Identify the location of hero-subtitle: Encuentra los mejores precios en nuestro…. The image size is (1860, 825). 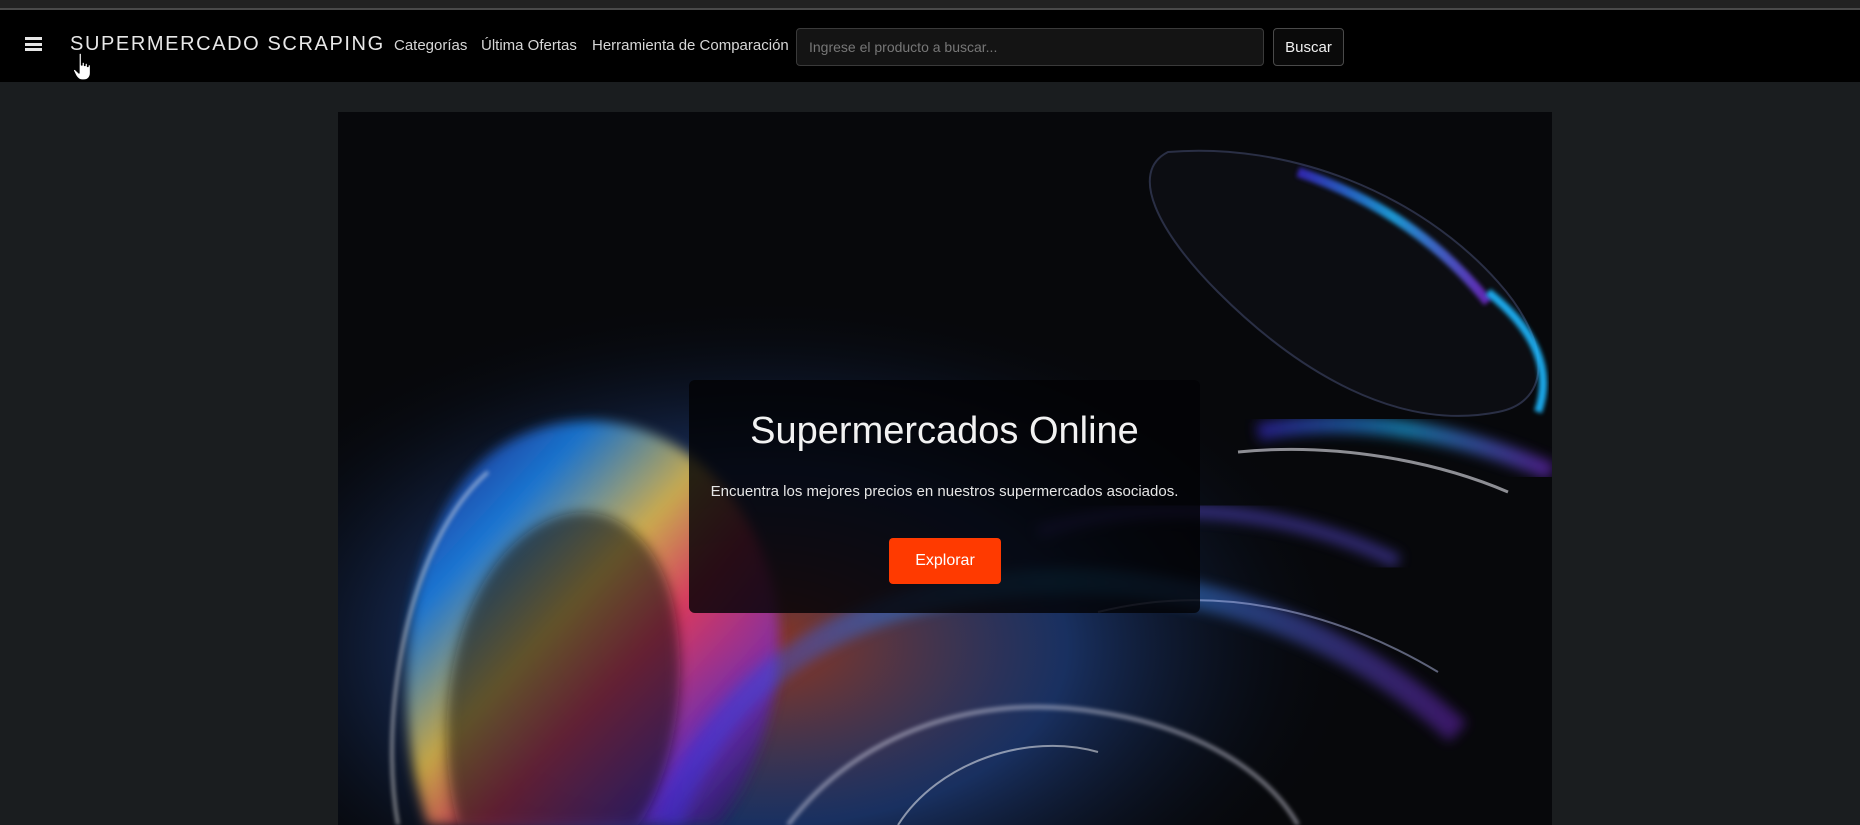
(944, 491).